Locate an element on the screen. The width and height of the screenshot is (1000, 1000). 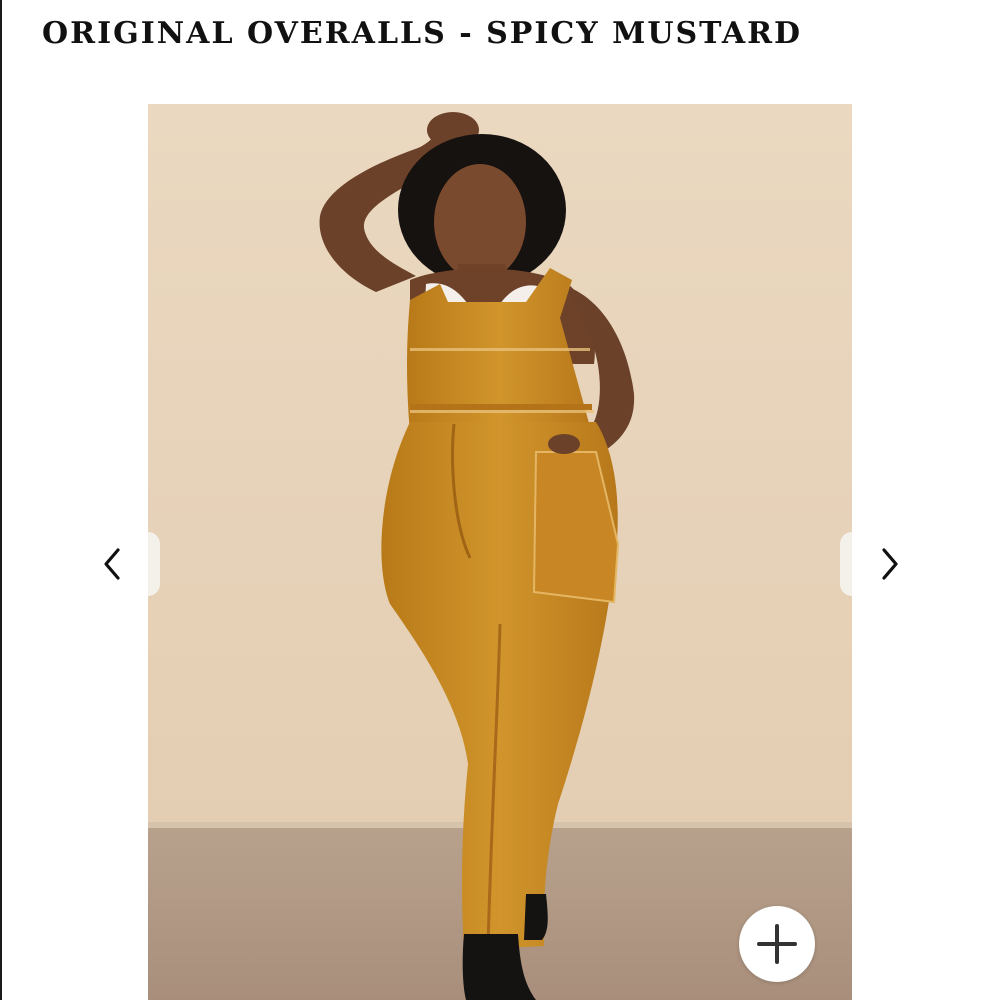
next-slide-peek is located at coordinates (846, 564).